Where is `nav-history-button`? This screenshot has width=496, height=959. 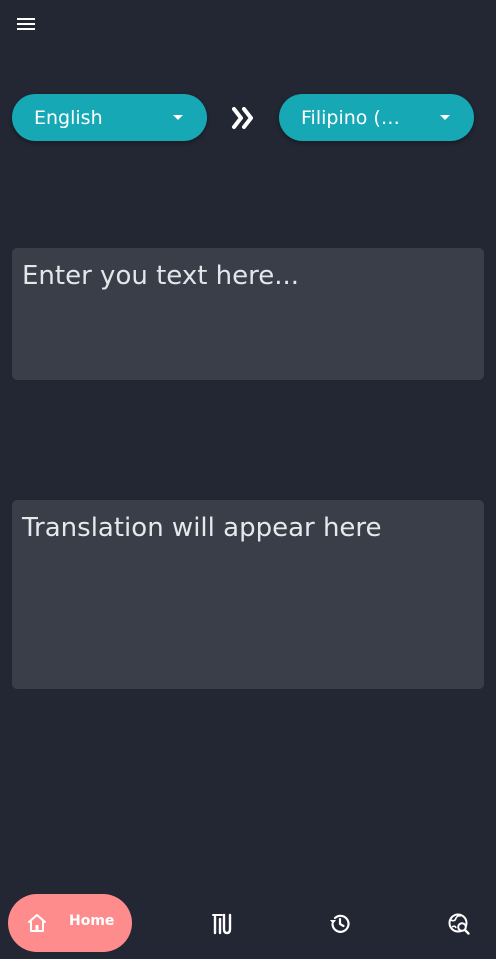
nav-history-button is located at coordinates (340, 924).